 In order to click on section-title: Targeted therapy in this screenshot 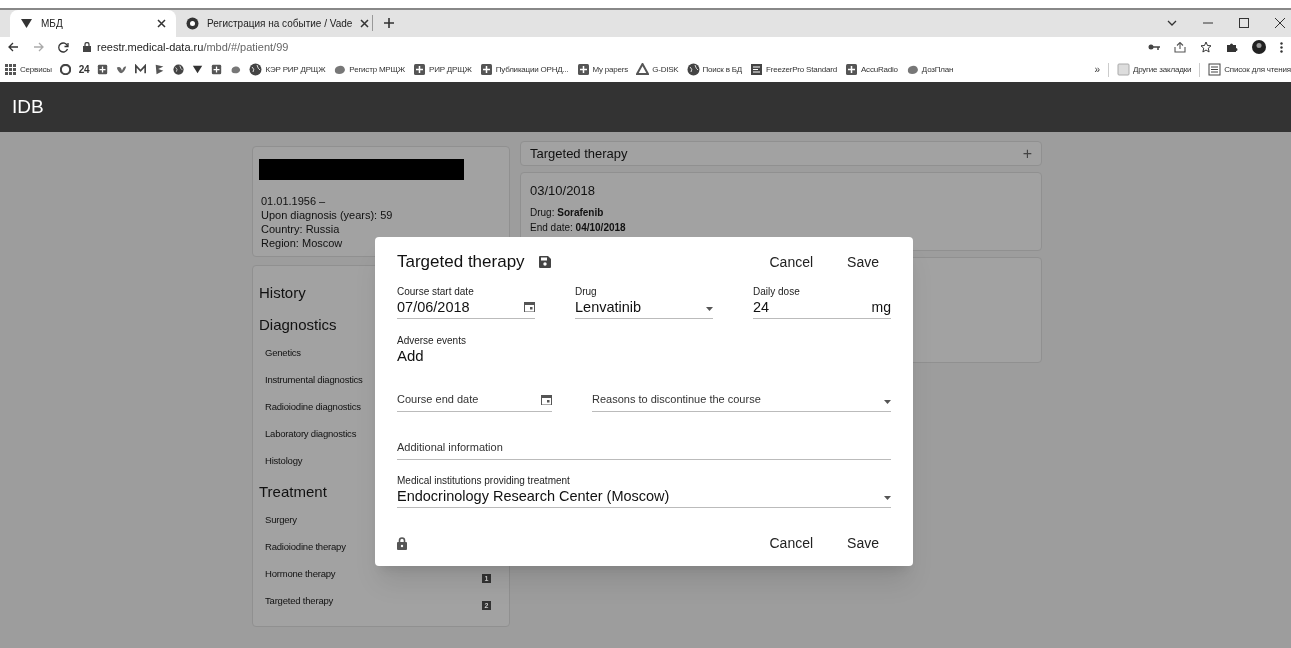, I will do `click(579, 153)`.